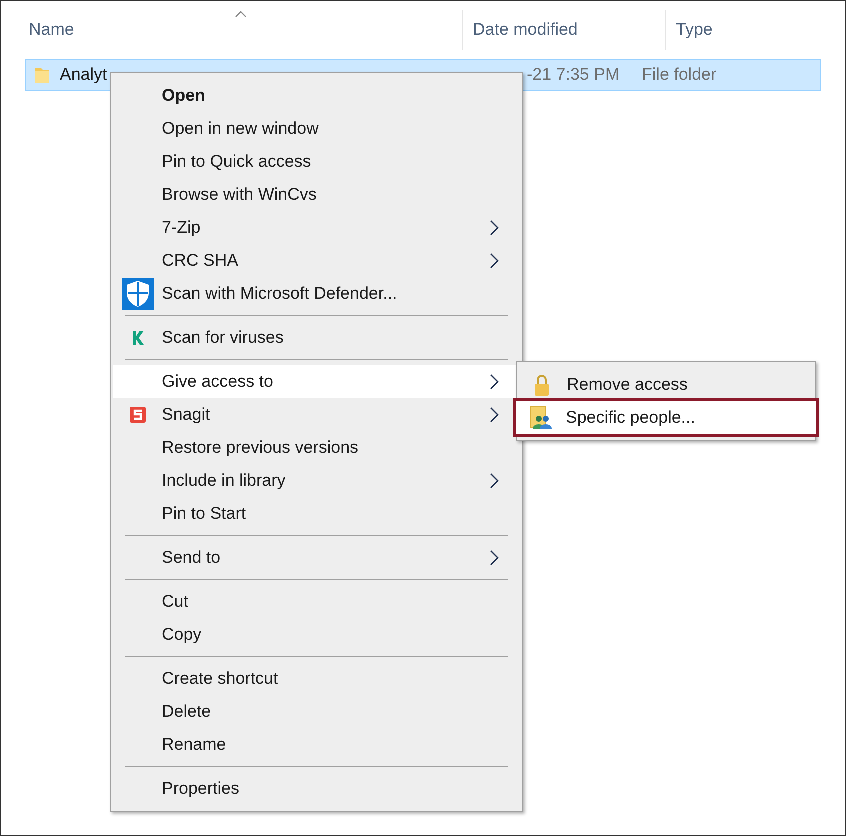  Describe the element at coordinates (201, 261) in the screenshot. I see `menu-item-label: CRC SHA` at that location.